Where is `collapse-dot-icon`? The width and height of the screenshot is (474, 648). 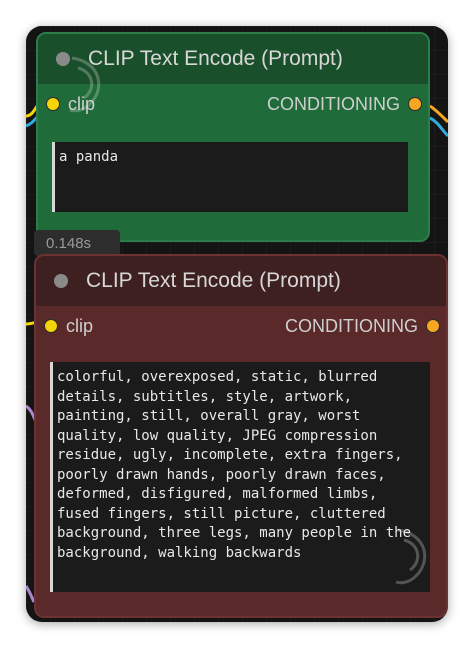
collapse-dot-icon is located at coordinates (61, 281).